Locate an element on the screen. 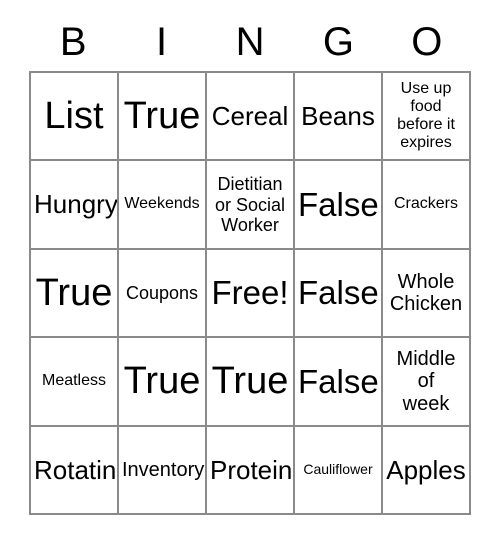 This screenshot has width=500, height=544. bingo-cell-r2c1: Hungry is located at coordinates (75, 205).